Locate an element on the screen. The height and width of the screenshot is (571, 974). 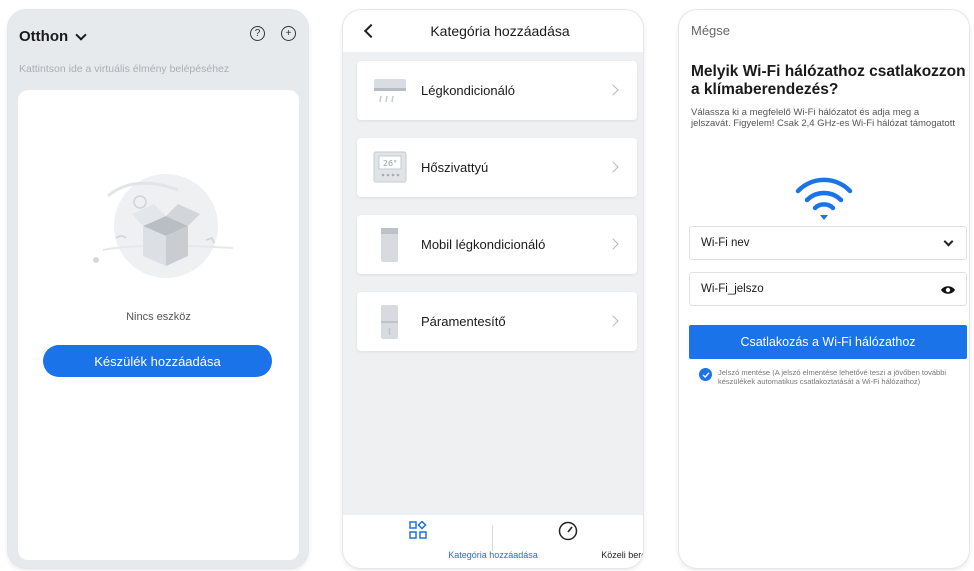
eye-icon is located at coordinates (948, 290).